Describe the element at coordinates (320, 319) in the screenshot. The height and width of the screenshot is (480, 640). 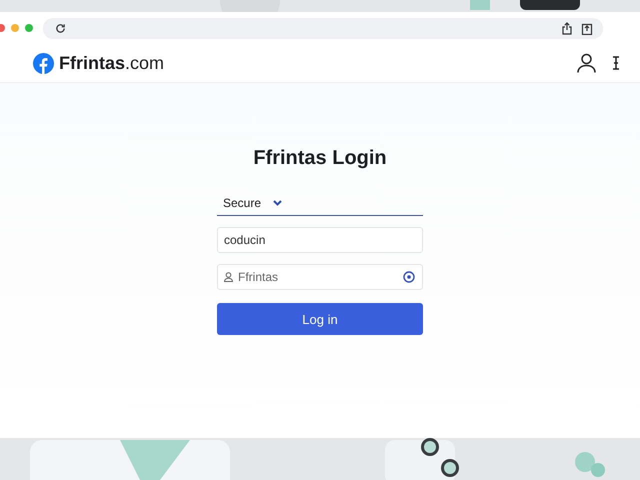
I see `login-button: Log in` at that location.